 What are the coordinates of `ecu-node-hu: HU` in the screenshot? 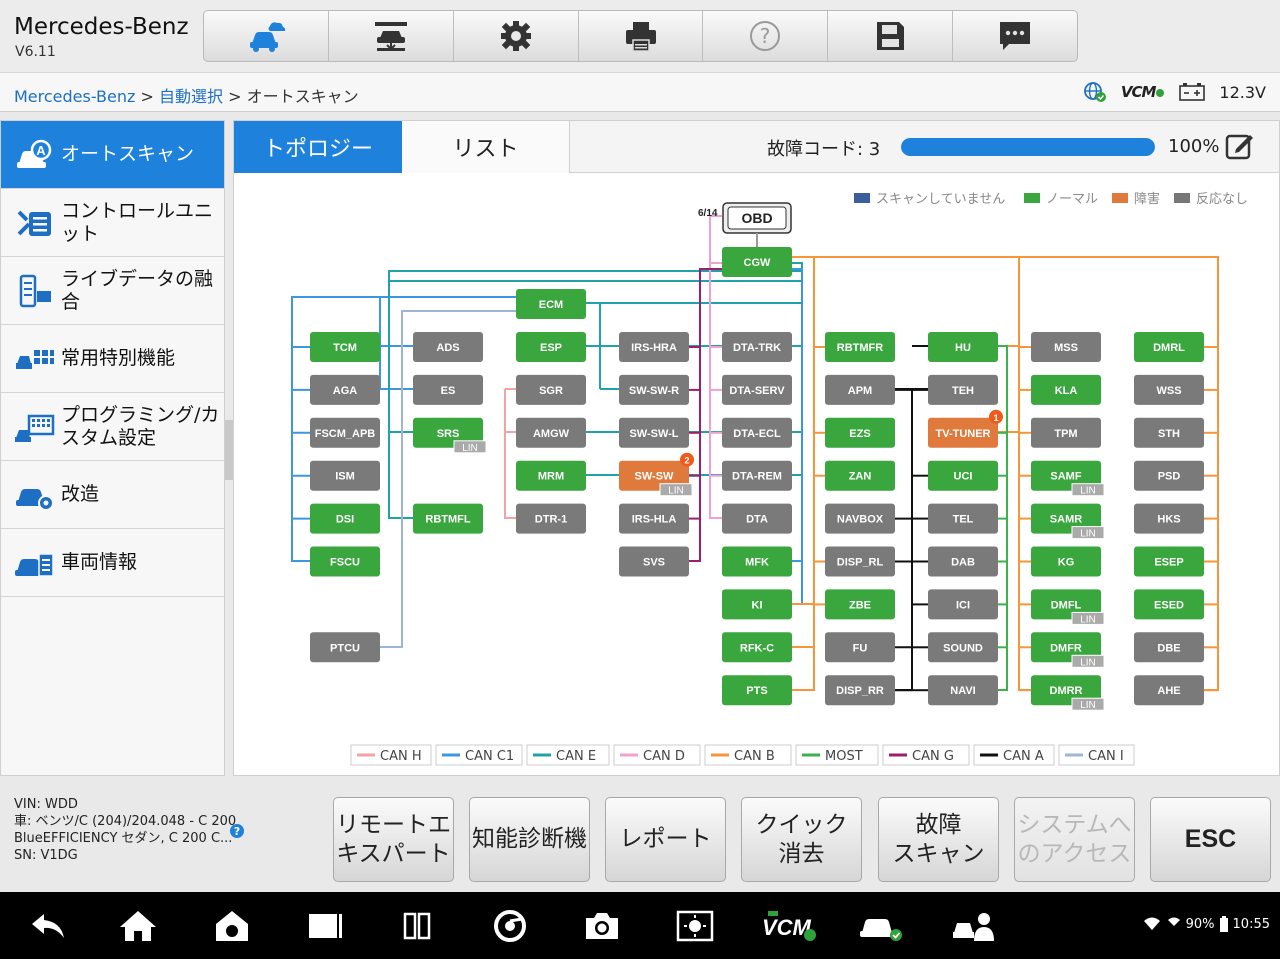 It's located at (963, 347).